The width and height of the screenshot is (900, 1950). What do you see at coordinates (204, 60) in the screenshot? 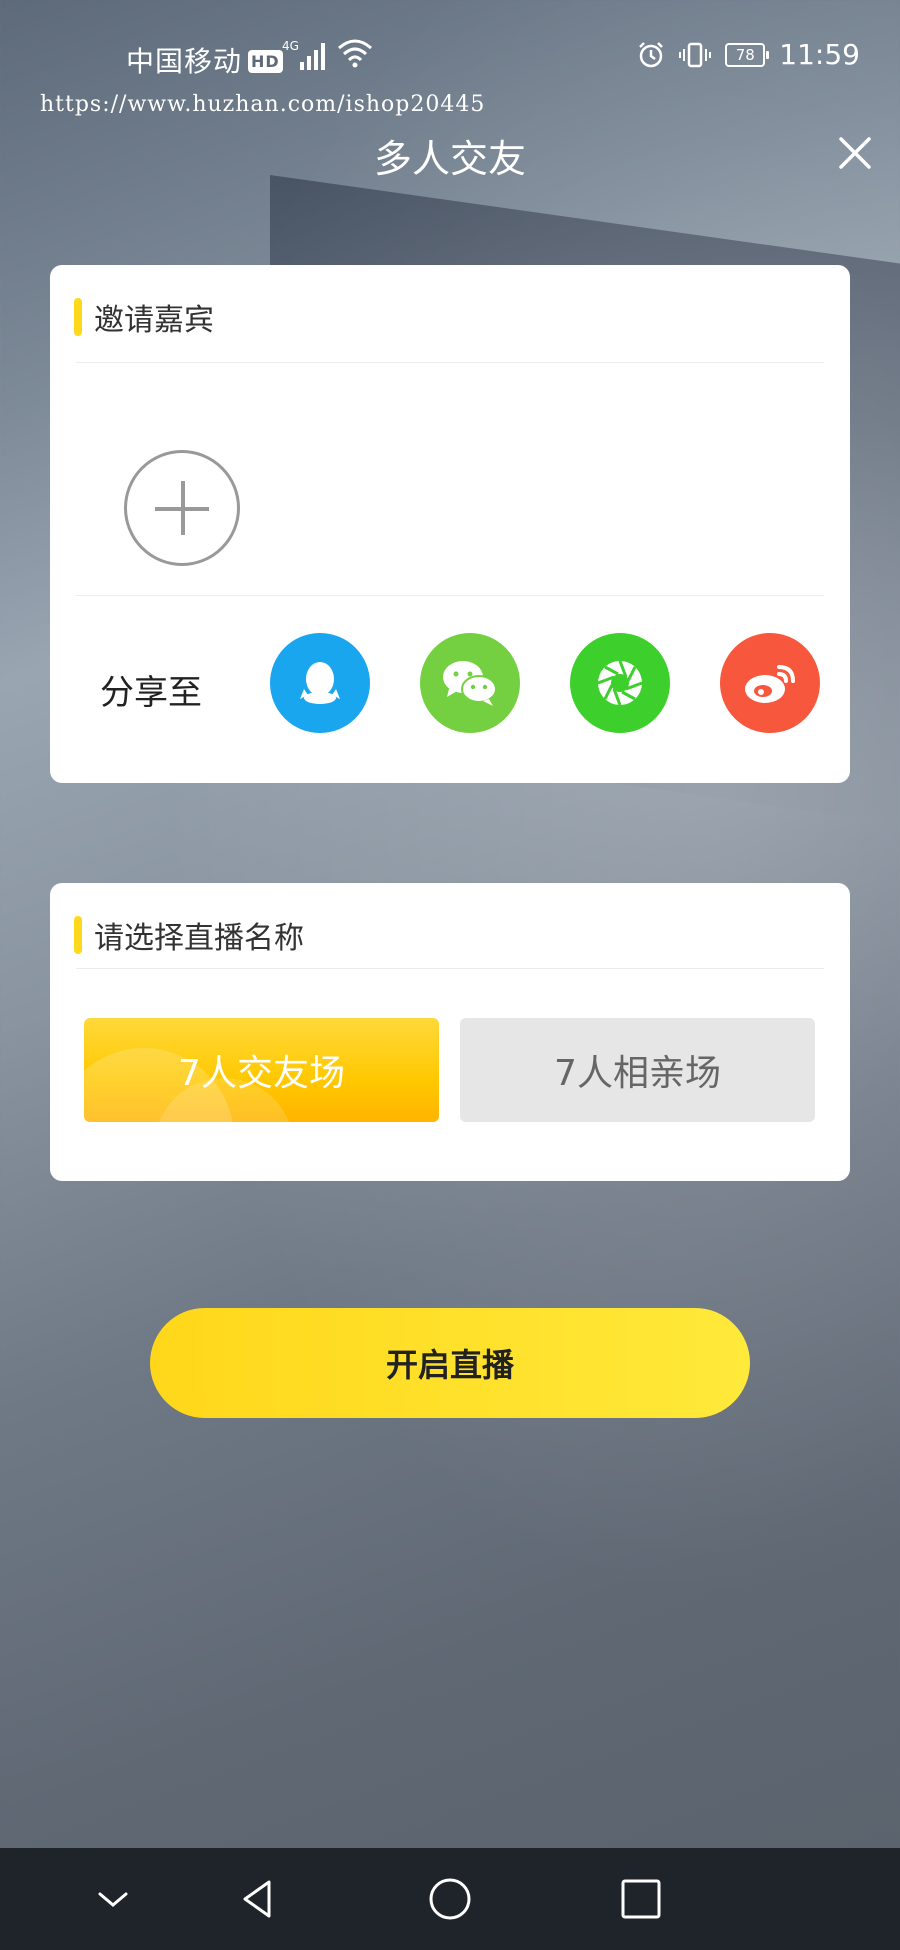
I see `carrier-name: 中国移动 HD` at bounding box center [204, 60].